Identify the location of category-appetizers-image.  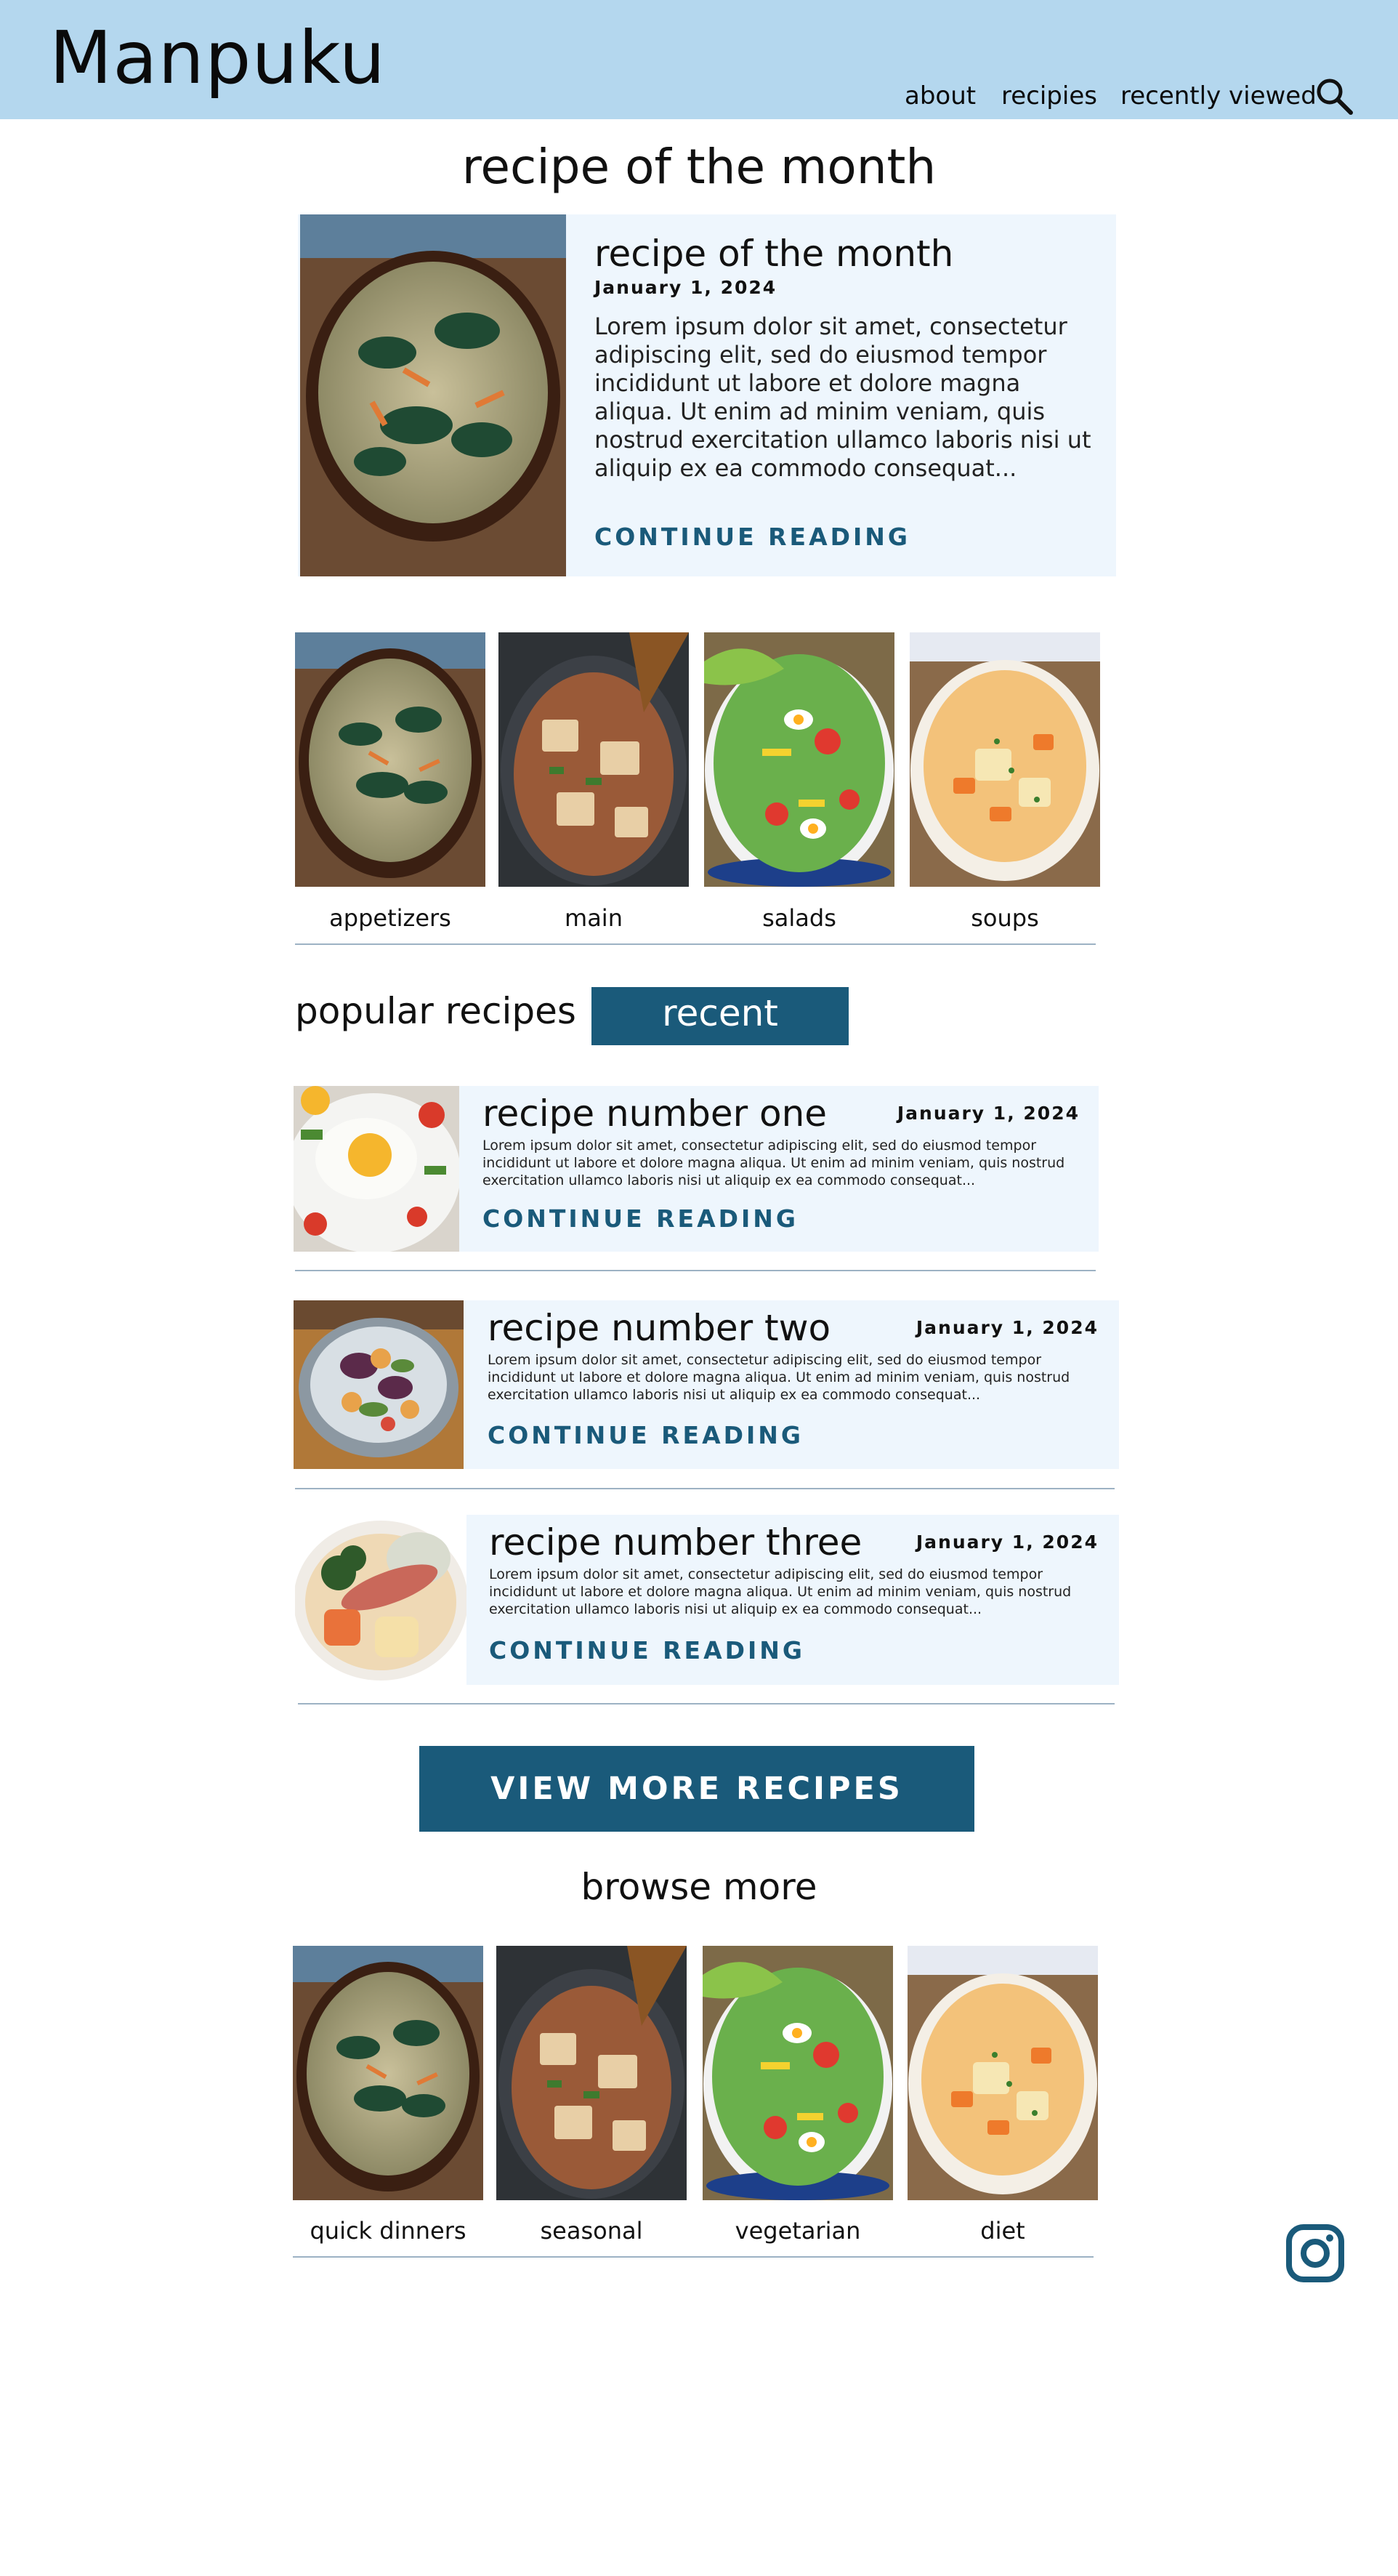
(390, 759).